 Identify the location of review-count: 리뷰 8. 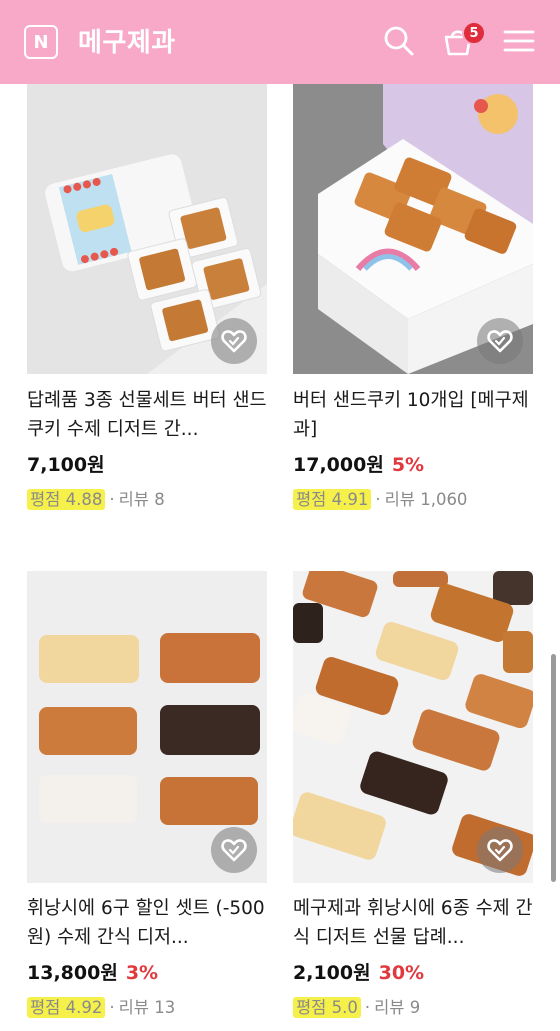
(141, 499).